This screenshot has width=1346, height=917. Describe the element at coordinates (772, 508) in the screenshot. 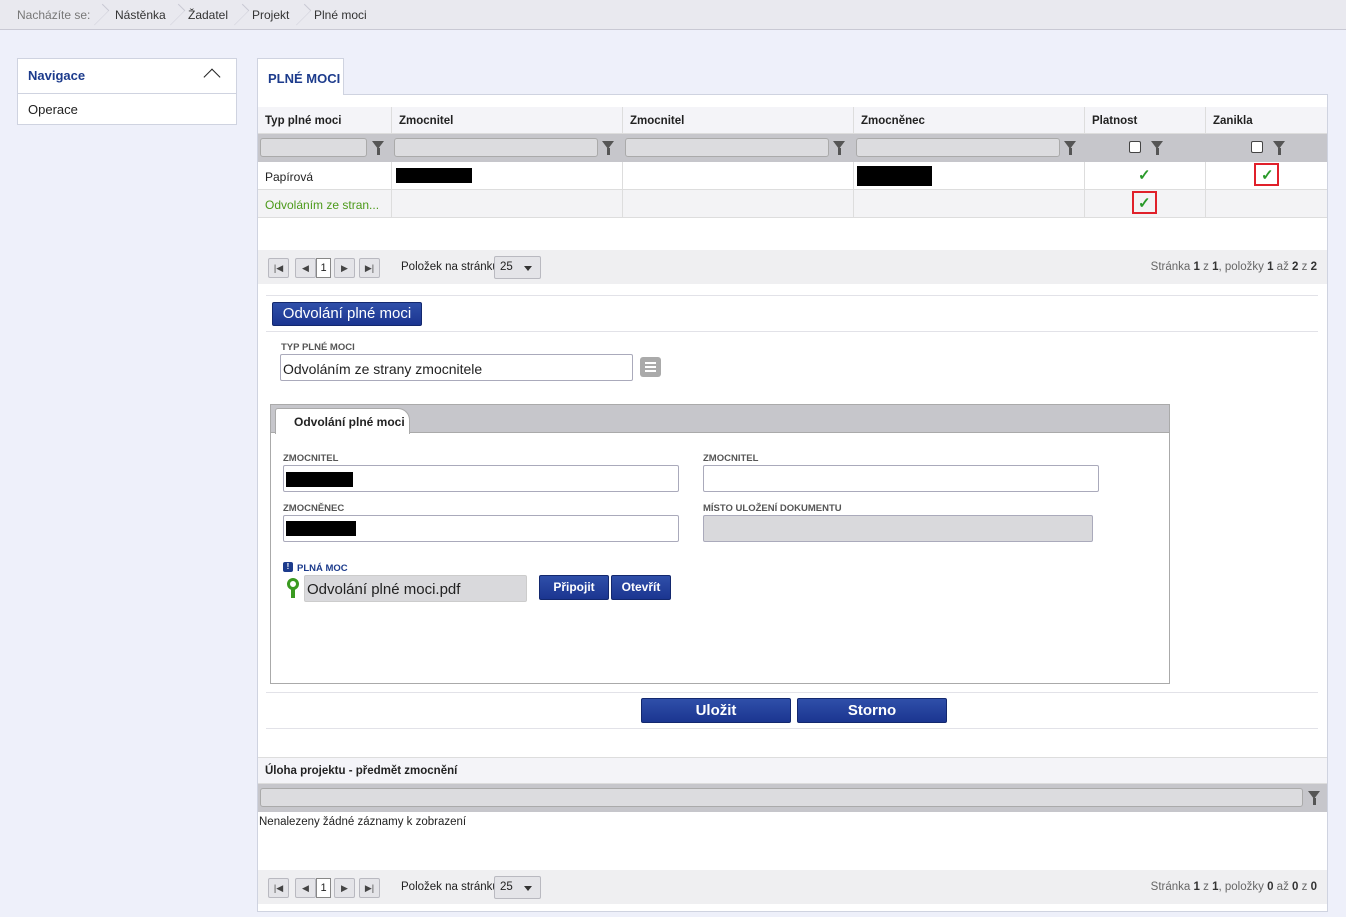

I see `misto-ulozeni-label: MÍSTO ULOŽENÍ DOKUMENTU` at that location.